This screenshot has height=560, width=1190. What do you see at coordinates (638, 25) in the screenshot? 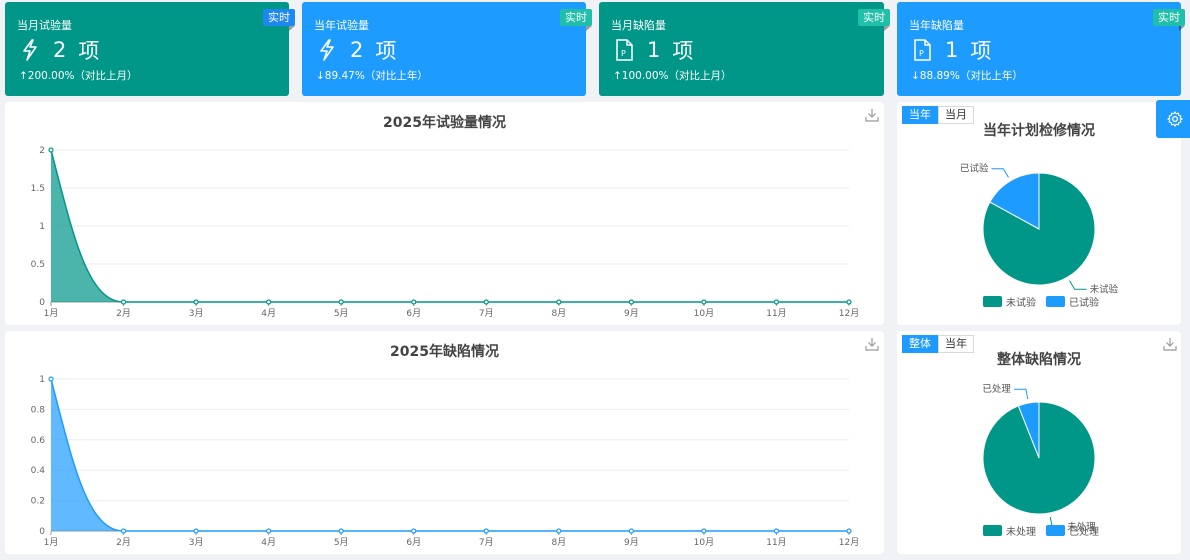
I see `card-title: 当月缺陷量` at bounding box center [638, 25].